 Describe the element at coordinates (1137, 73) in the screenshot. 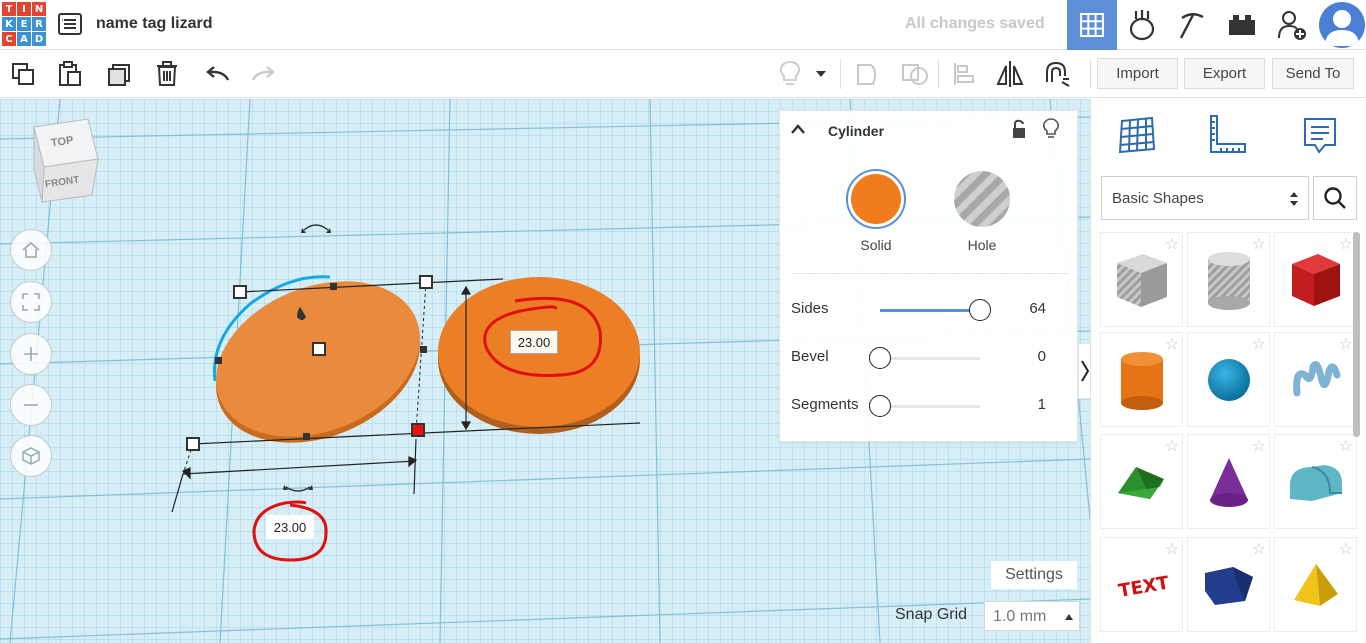

I see `import-button: Import` at that location.